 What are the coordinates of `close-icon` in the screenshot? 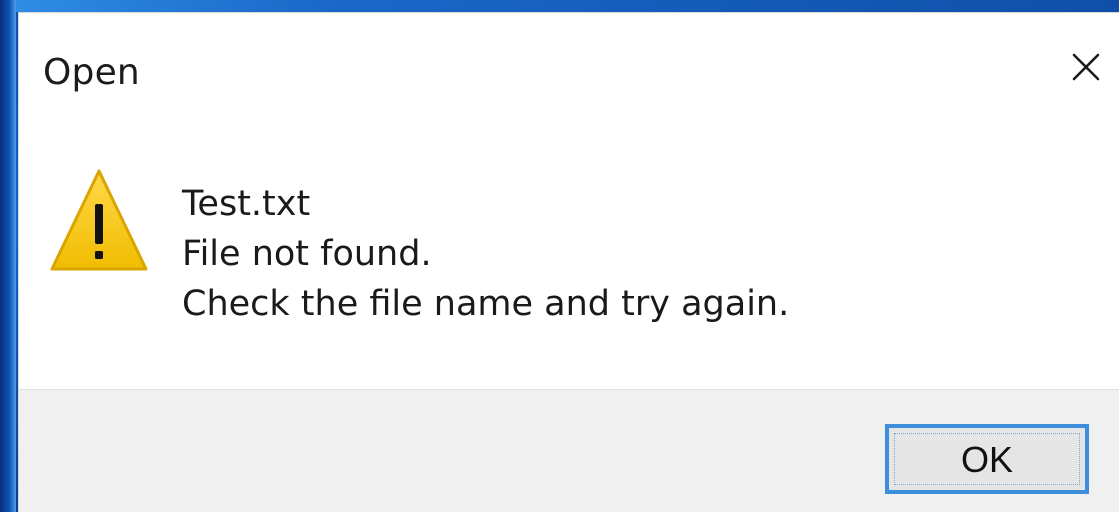 It's located at (1086, 67).